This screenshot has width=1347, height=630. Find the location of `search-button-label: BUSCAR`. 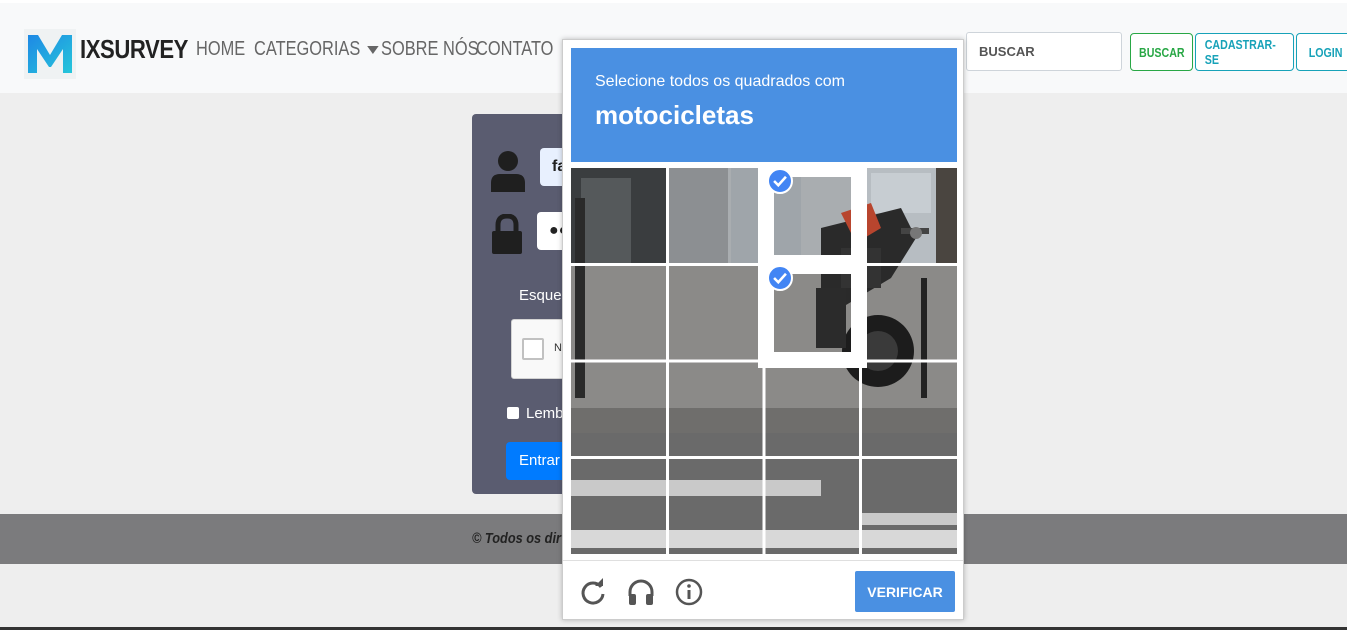

search-button-label: BUSCAR is located at coordinates (1161, 52).